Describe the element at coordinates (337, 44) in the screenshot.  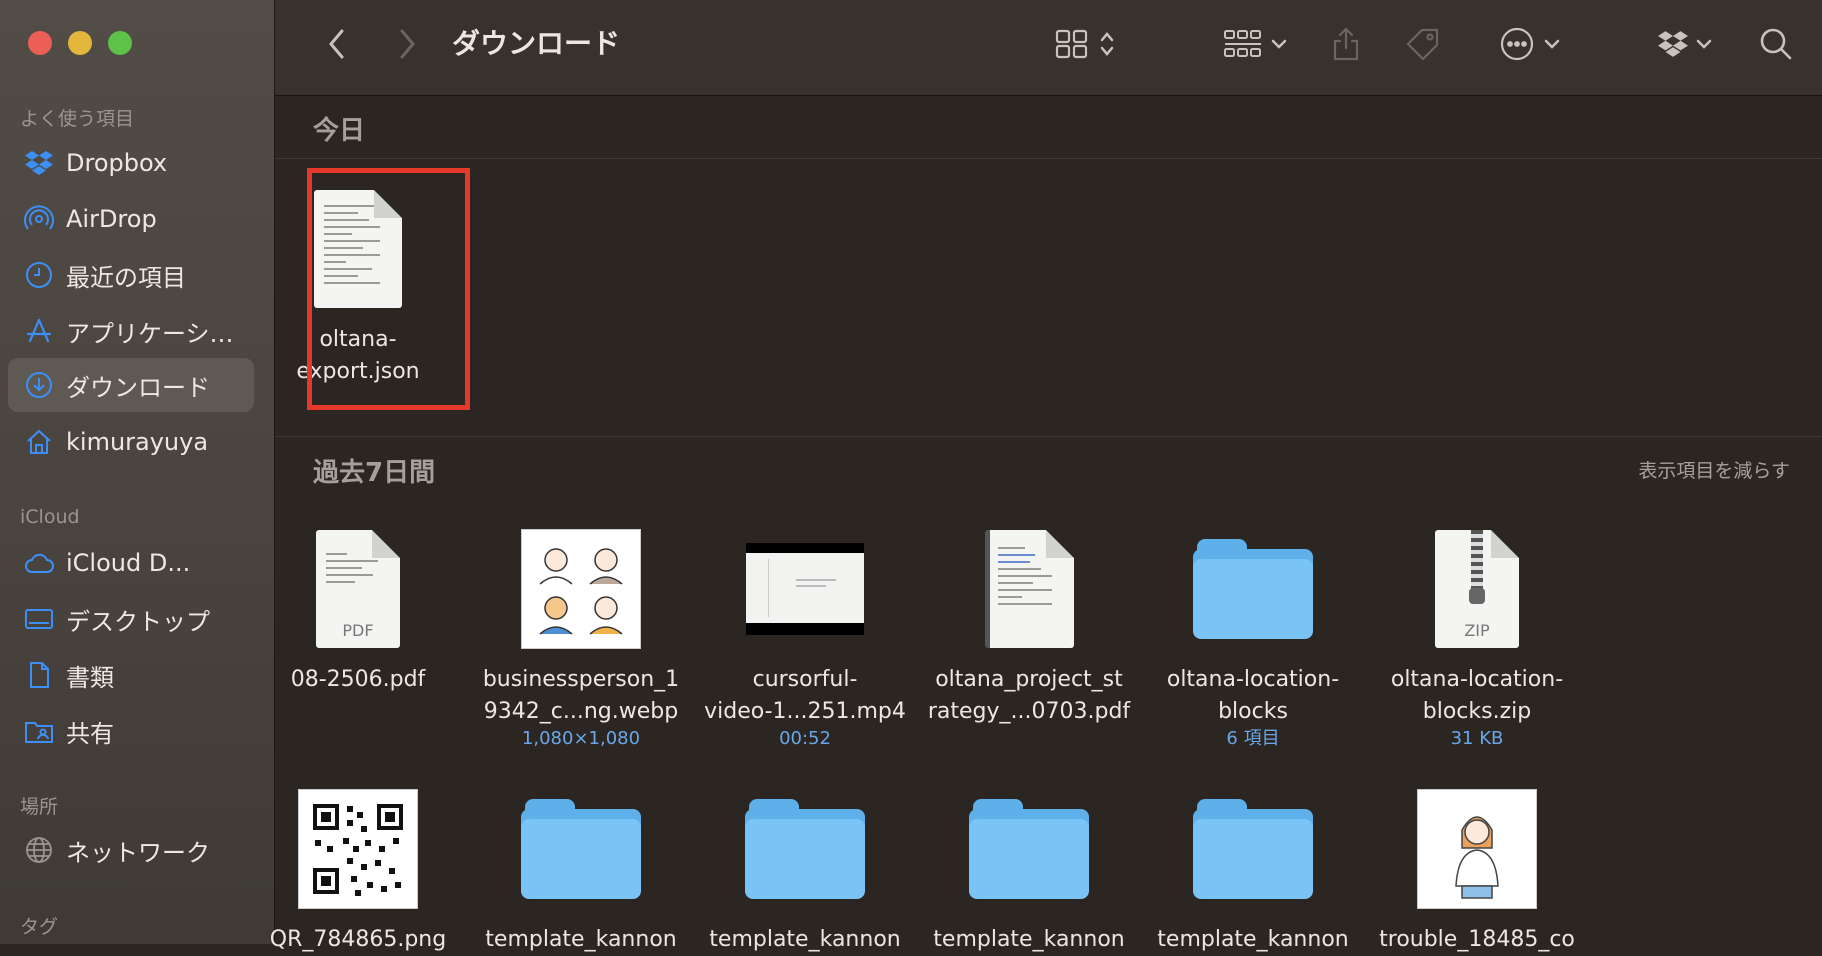
I see `back-button` at that location.